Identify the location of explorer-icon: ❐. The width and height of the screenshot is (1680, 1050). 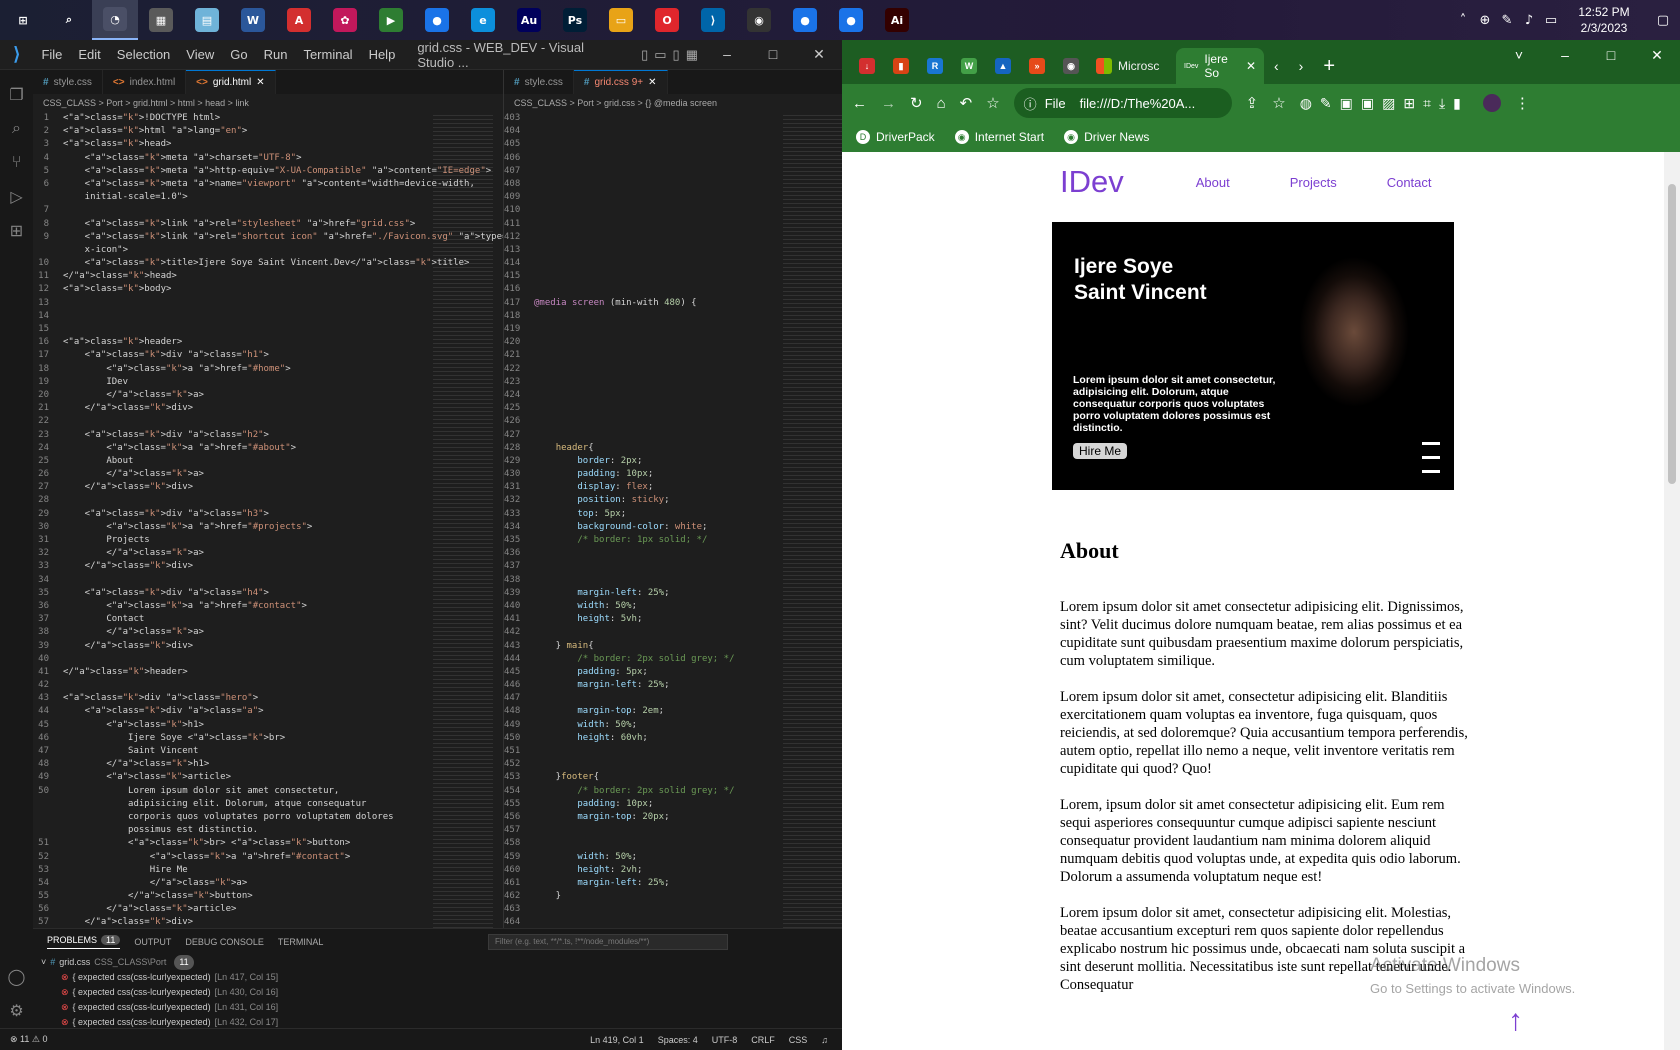
(16, 95).